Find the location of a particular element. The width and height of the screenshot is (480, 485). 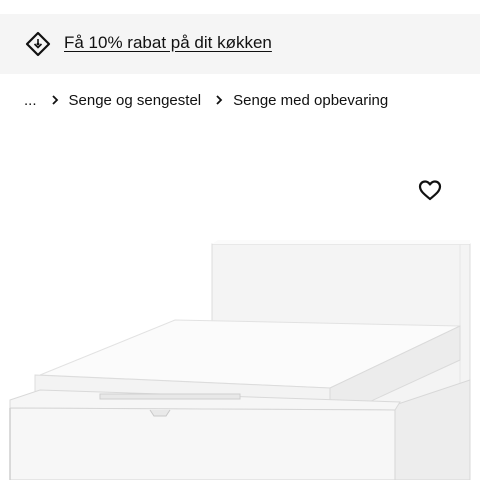

promo-link: Få 10% rabat på dit køkken is located at coordinates (168, 43).